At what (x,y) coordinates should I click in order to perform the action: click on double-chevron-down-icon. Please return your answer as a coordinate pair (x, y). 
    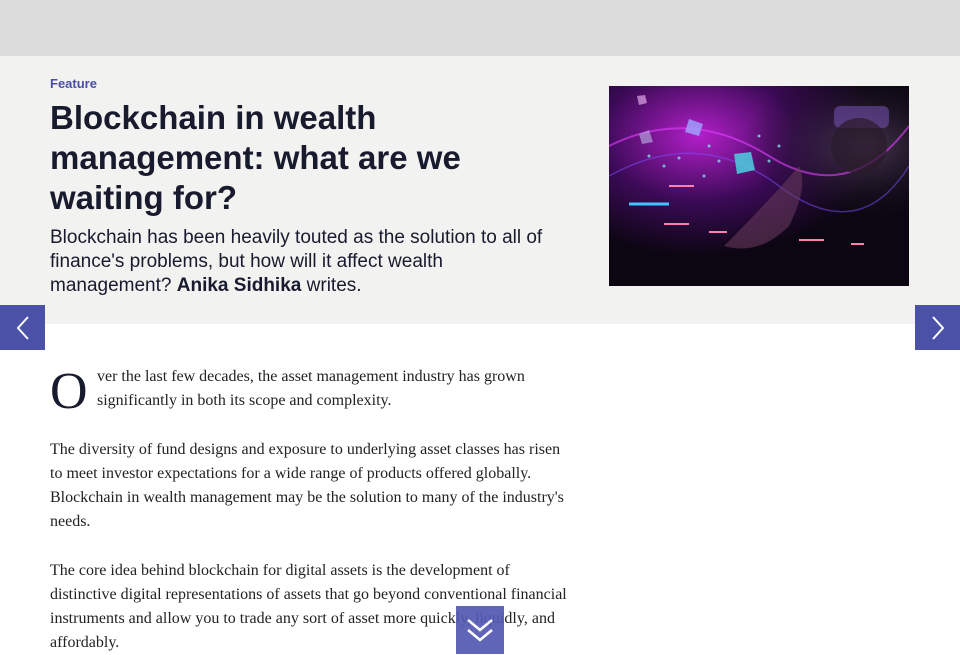
    Looking at the image, I should click on (480, 630).